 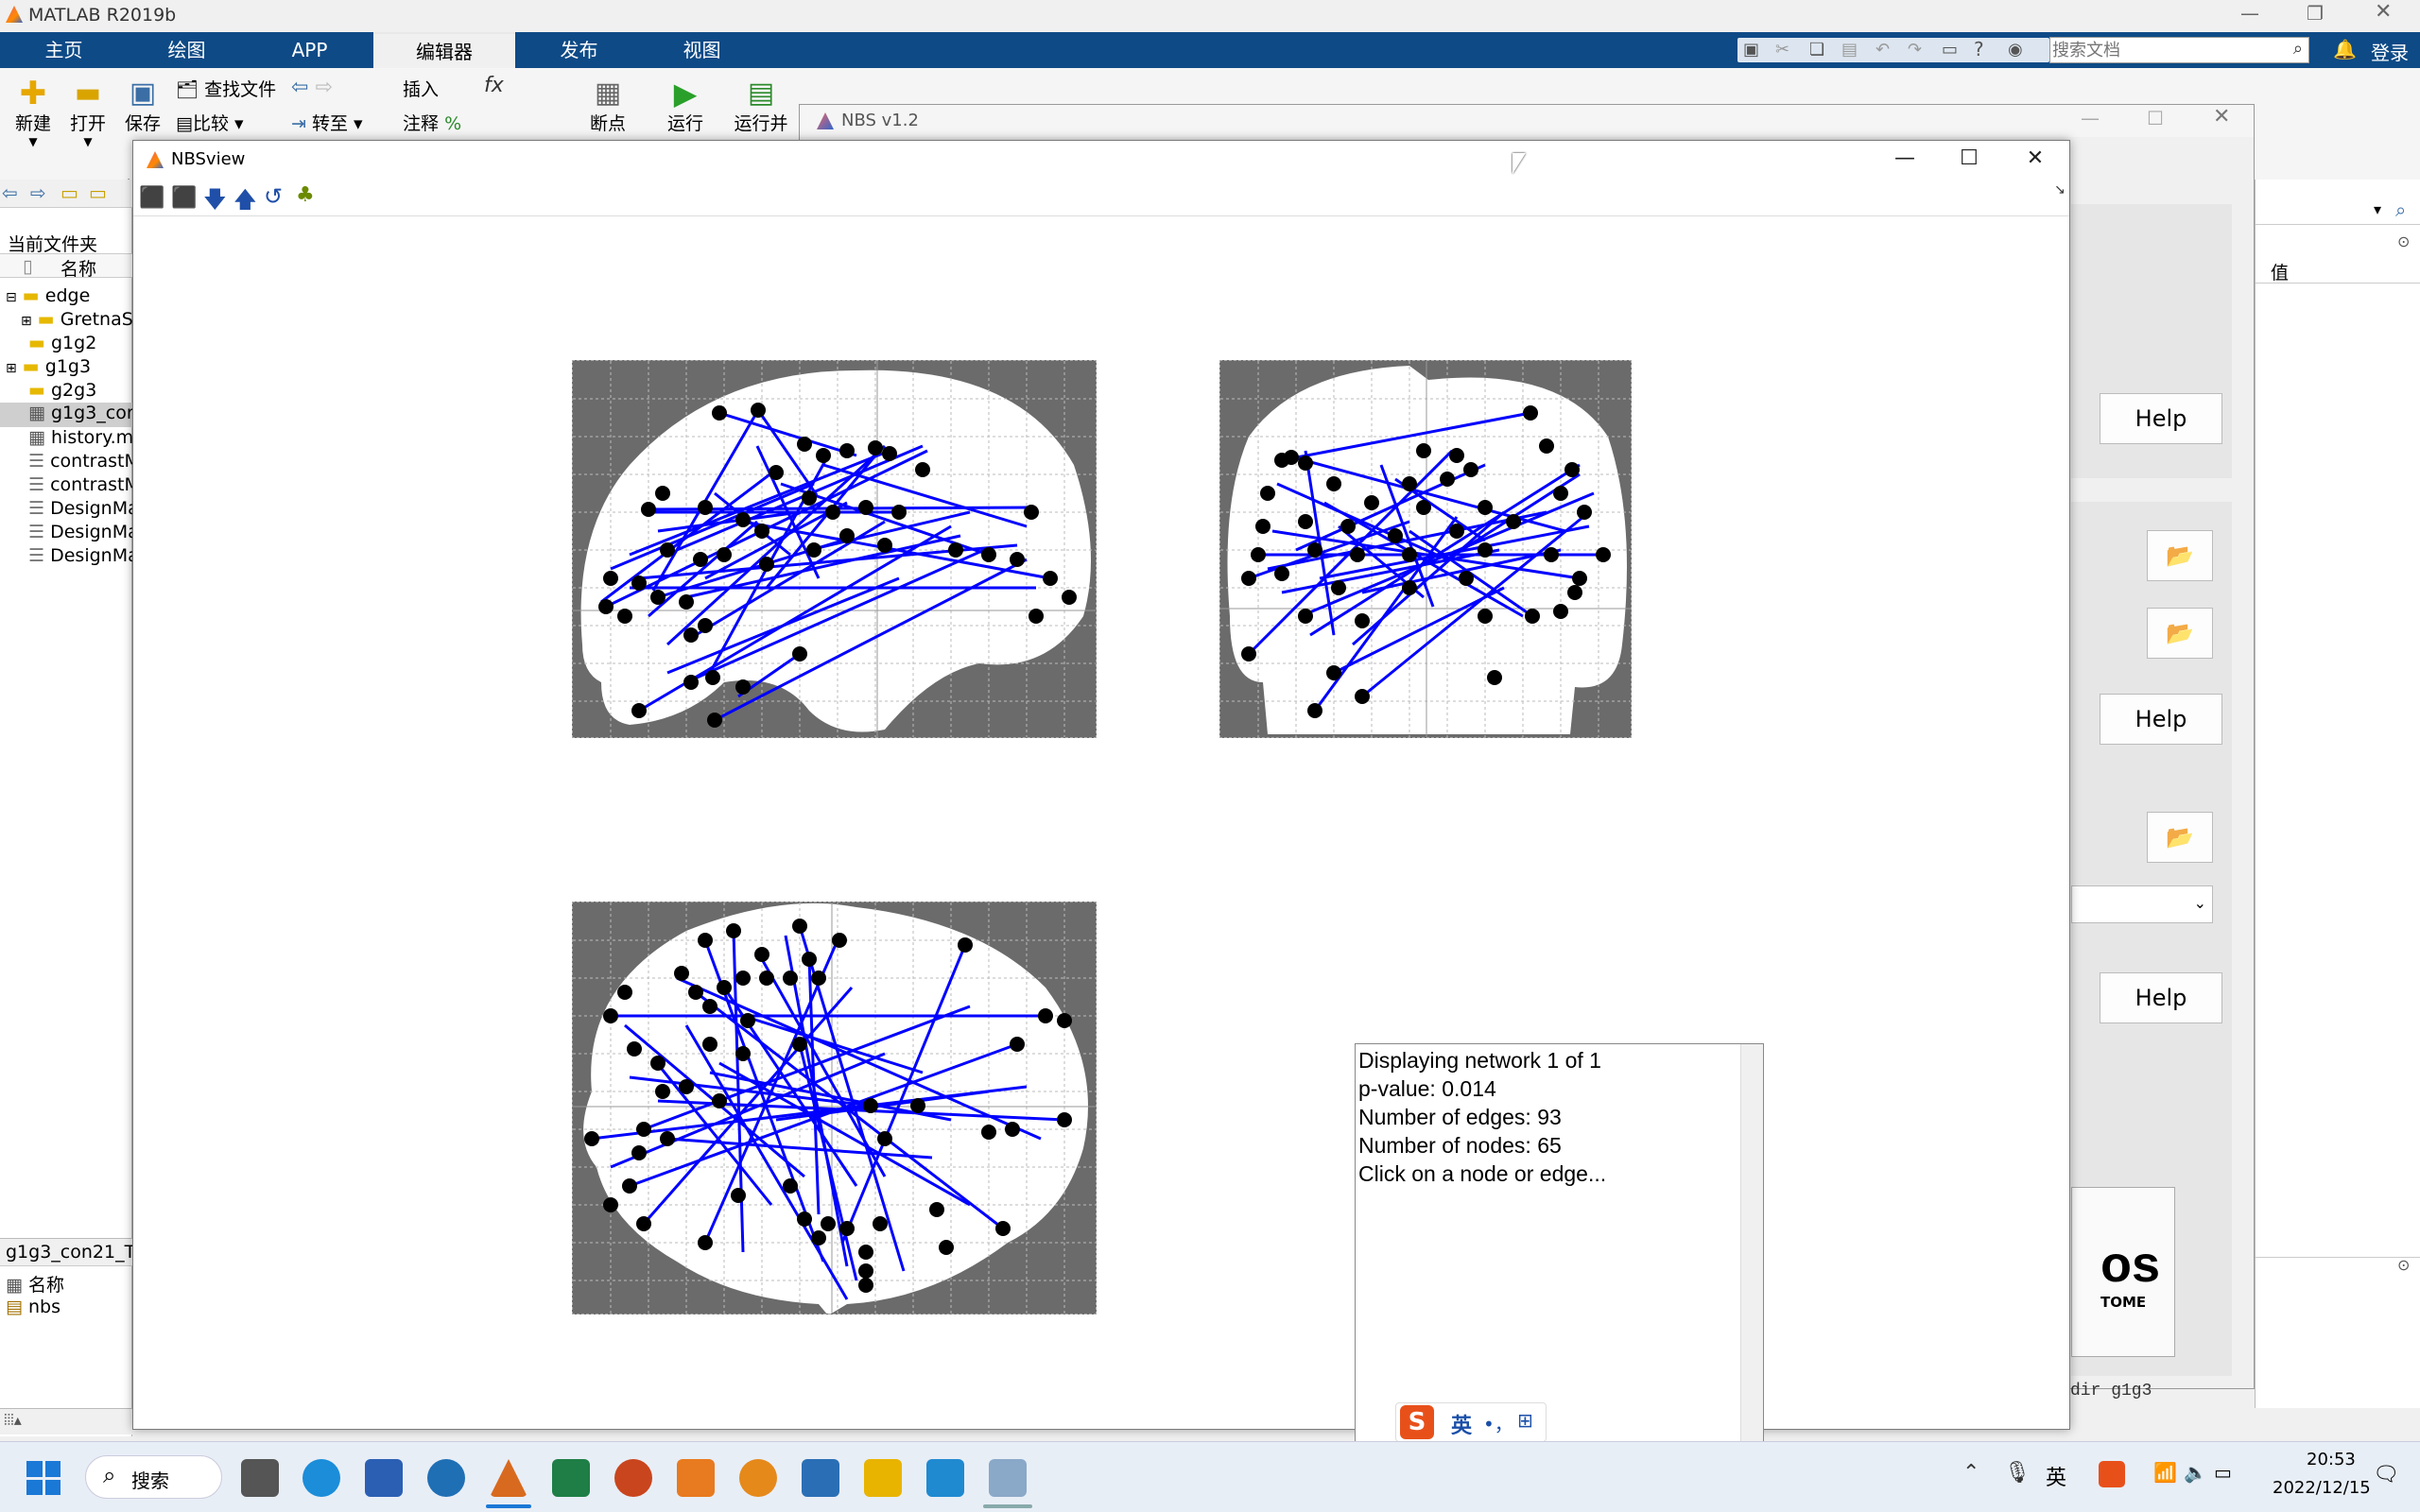 I want to click on insert-button: 插入, so click(x=421, y=88).